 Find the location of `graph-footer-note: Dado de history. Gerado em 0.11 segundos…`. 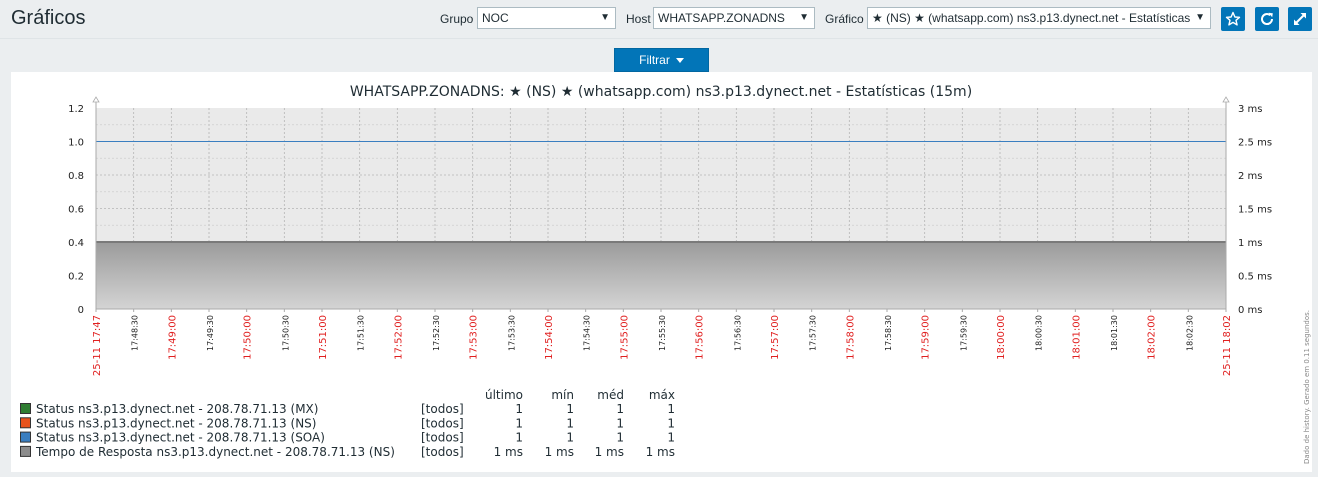

graph-footer-note: Dado de history. Gerado em 0.11 segundos… is located at coordinates (1307, 387).